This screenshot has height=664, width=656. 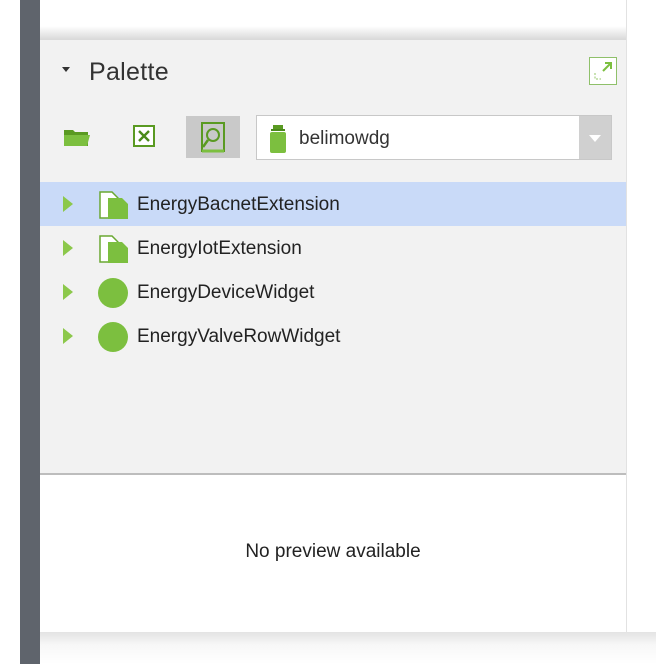 I want to click on tree-item: EnergyIotExtension, so click(x=333, y=248).